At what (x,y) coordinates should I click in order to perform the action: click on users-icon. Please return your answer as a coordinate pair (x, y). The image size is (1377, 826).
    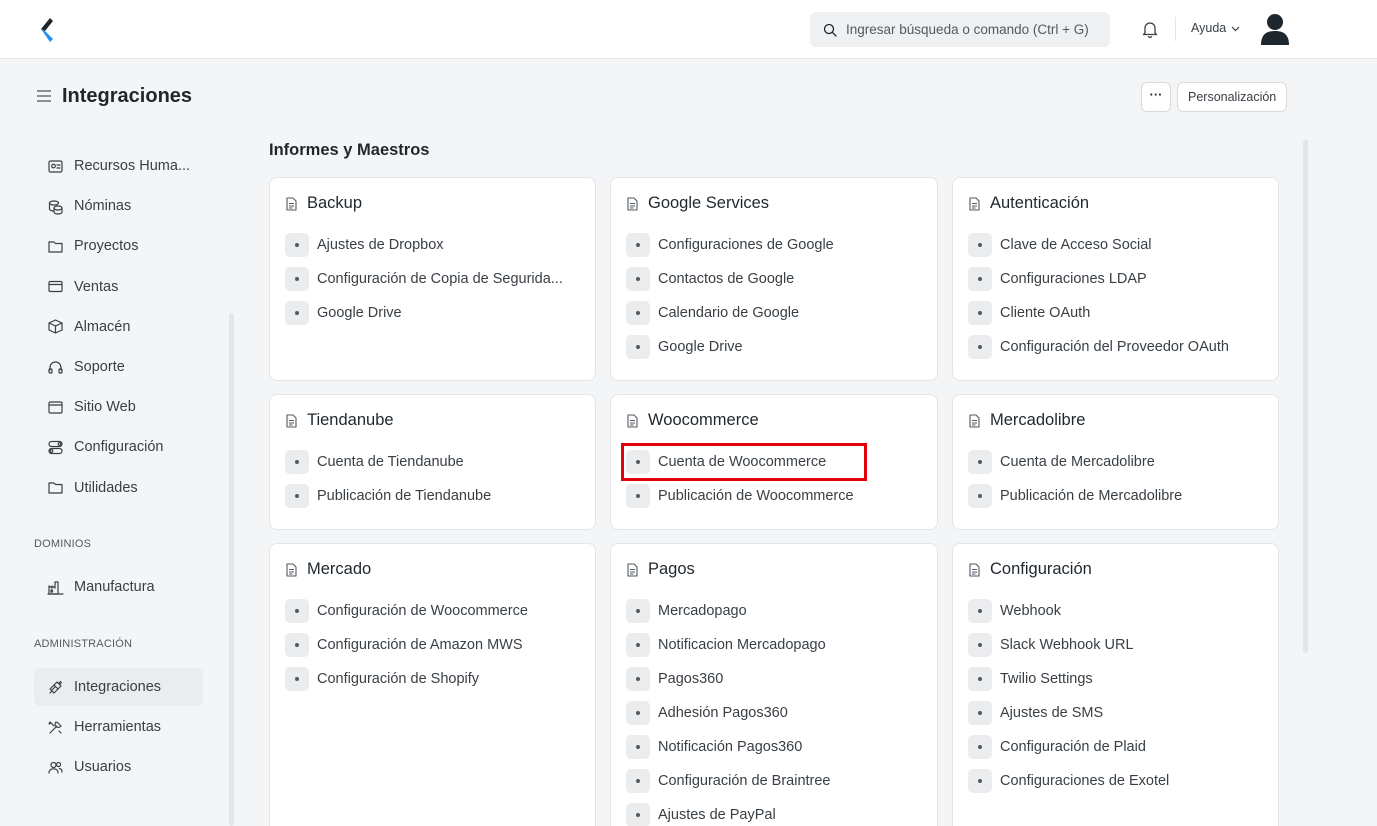
    Looking at the image, I should click on (55, 767).